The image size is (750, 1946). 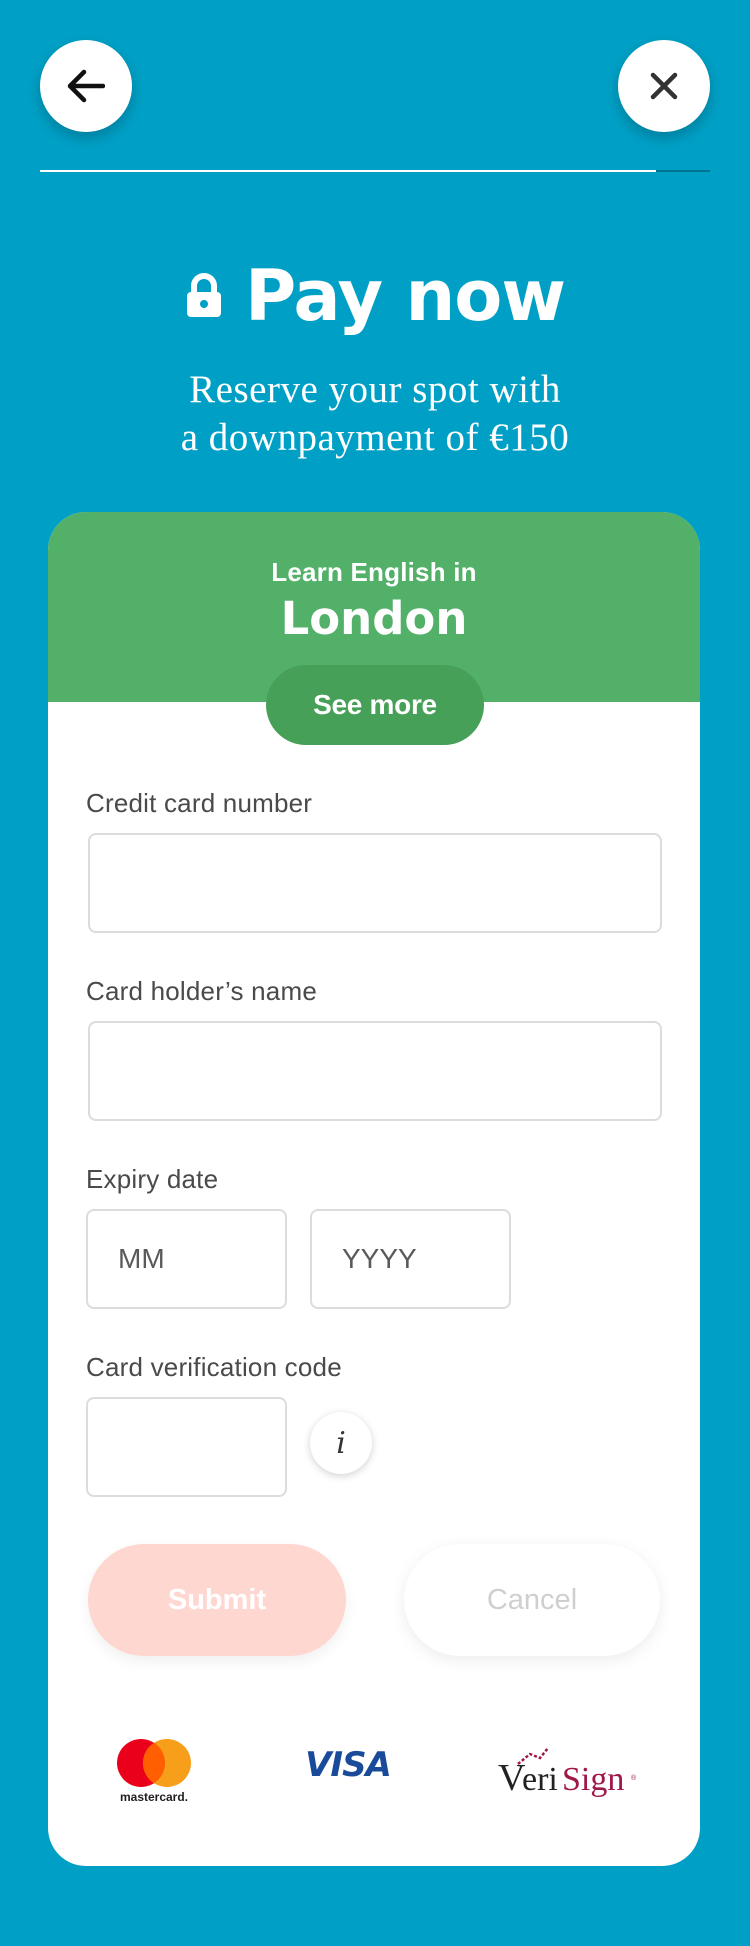 What do you see at coordinates (375, 705) in the screenshot?
I see `see-more-button: See more` at bounding box center [375, 705].